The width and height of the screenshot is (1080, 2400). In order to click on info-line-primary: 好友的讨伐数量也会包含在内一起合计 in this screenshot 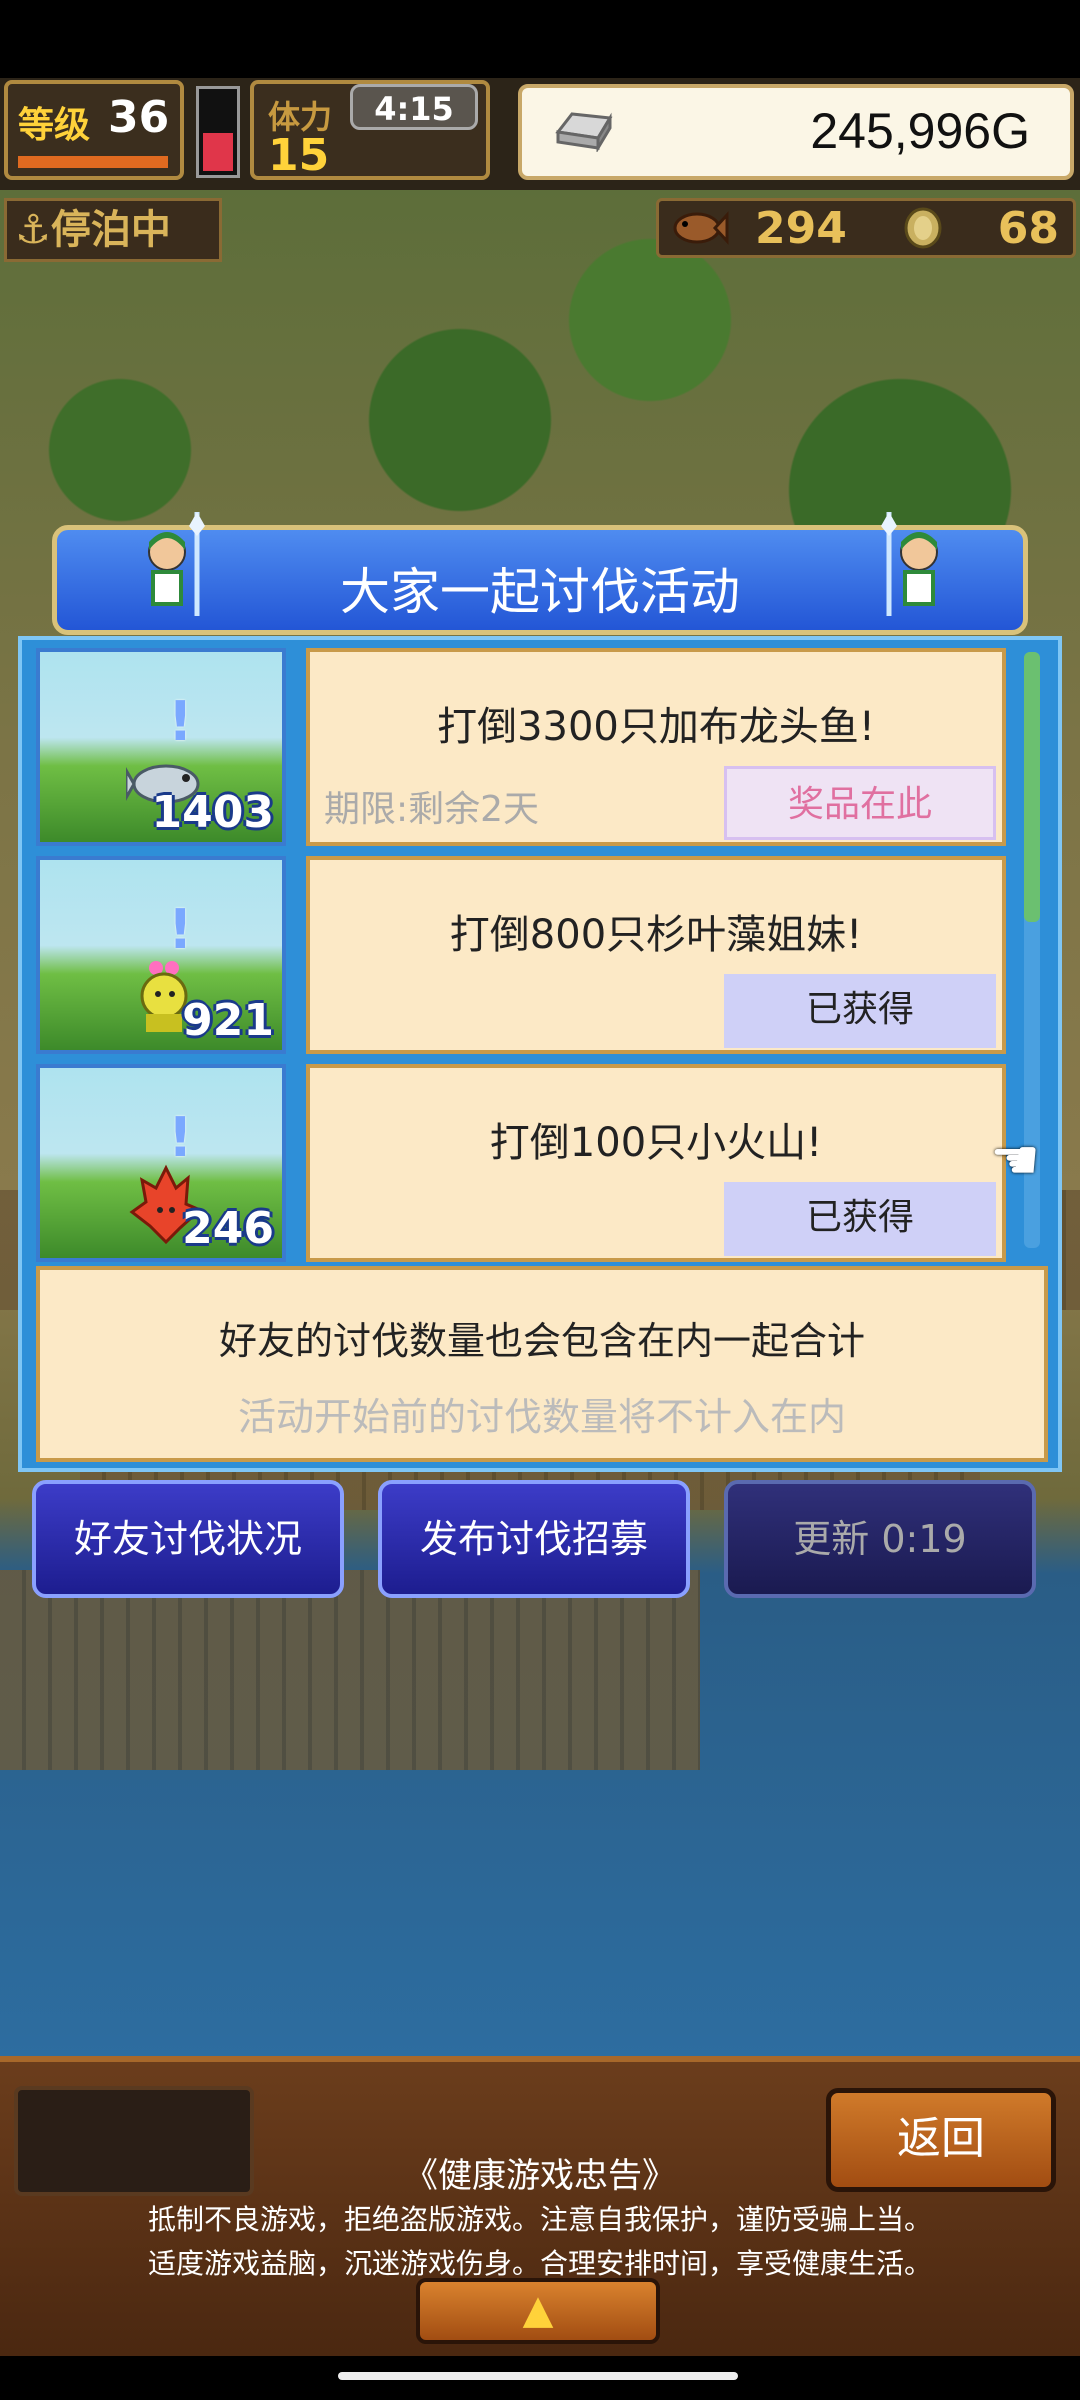, I will do `click(541, 1341)`.